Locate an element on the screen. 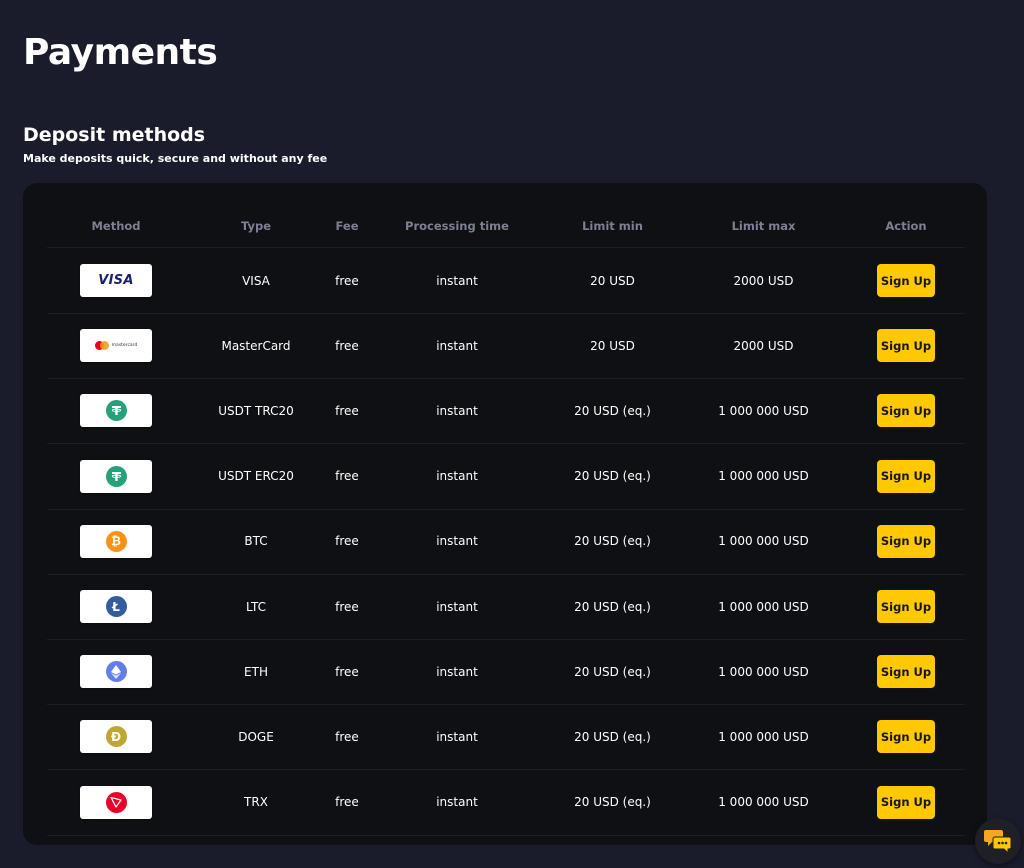 The width and height of the screenshot is (1024, 868). method-type: USDT TRC20 is located at coordinates (256, 410).